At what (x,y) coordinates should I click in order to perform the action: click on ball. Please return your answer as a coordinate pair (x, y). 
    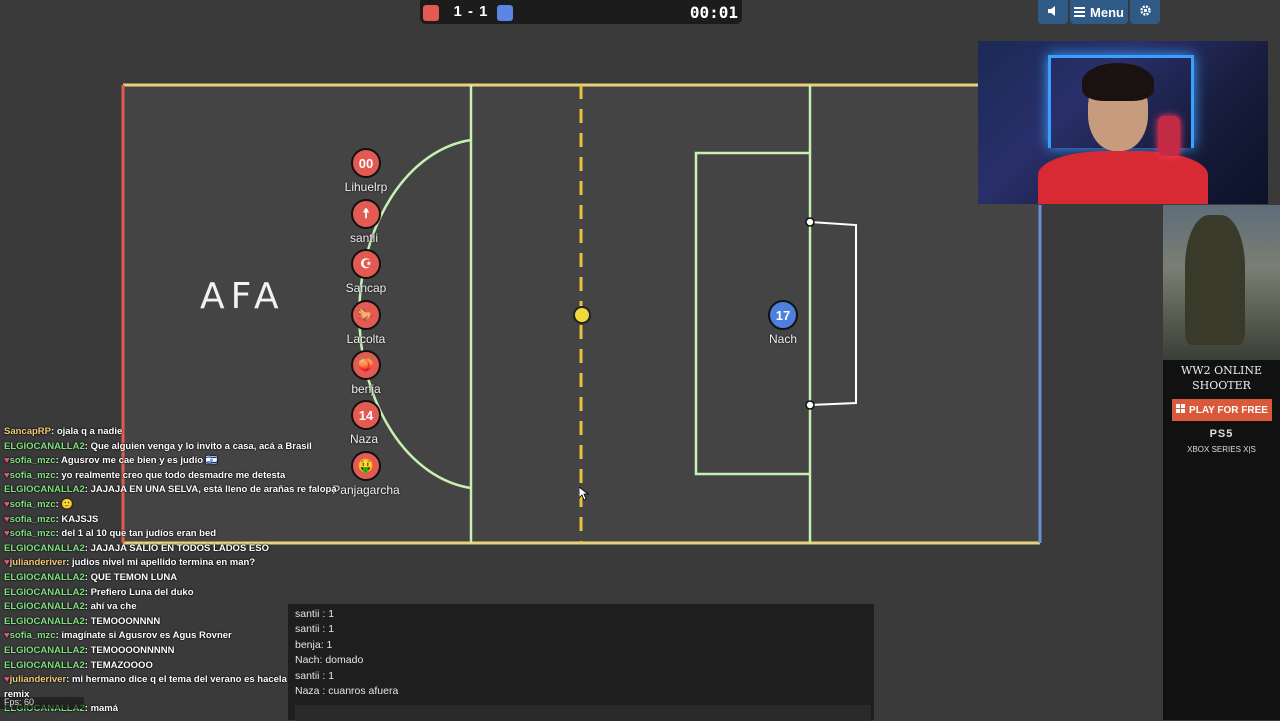
    Looking at the image, I should click on (582, 315).